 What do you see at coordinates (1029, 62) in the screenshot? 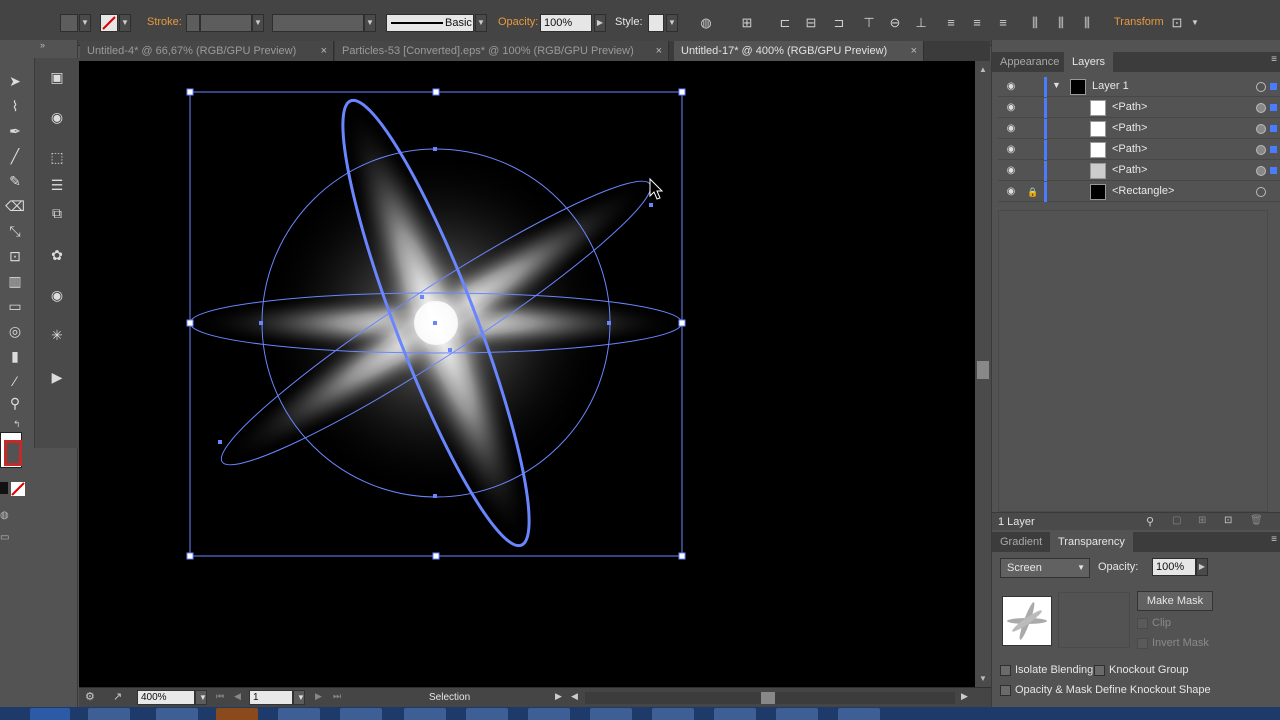
I see `tab-appearance: Appearance` at bounding box center [1029, 62].